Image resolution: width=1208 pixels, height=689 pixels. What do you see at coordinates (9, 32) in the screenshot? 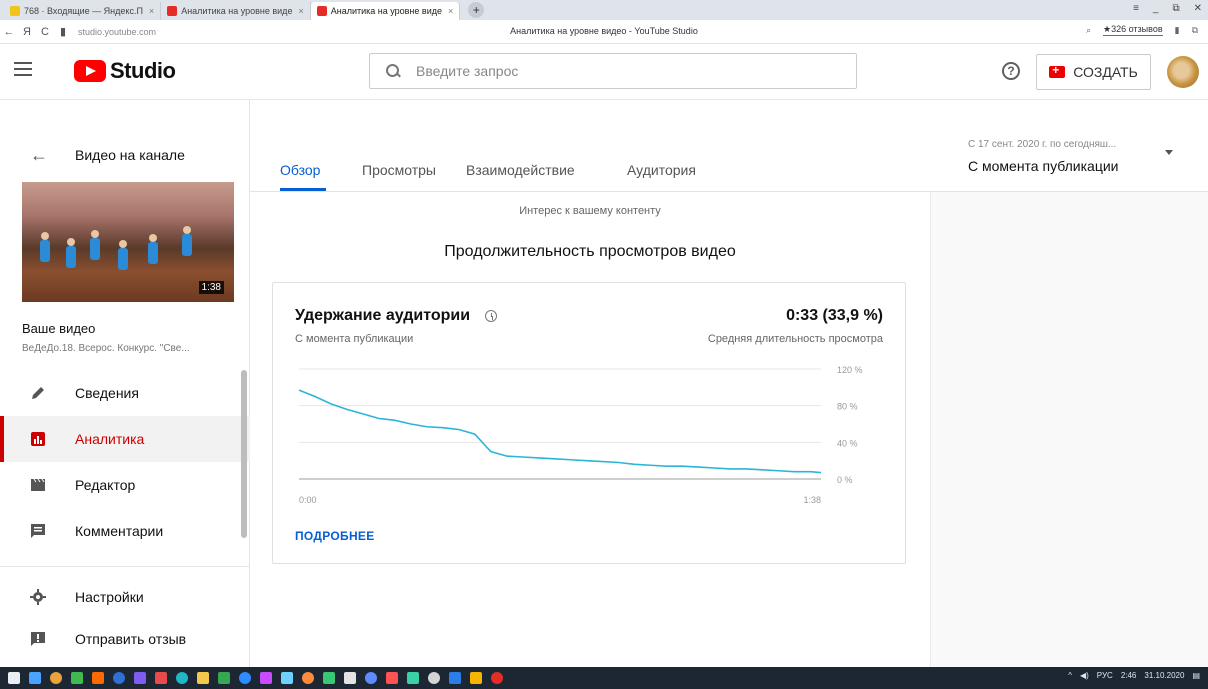
I see `back-nav-icon: ←` at bounding box center [9, 32].